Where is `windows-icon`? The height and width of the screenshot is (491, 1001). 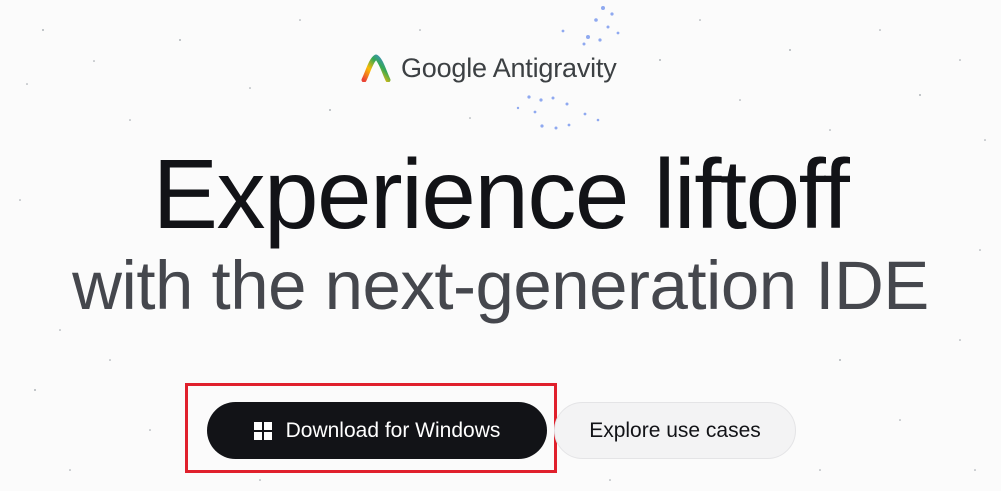
windows-icon is located at coordinates (262, 430).